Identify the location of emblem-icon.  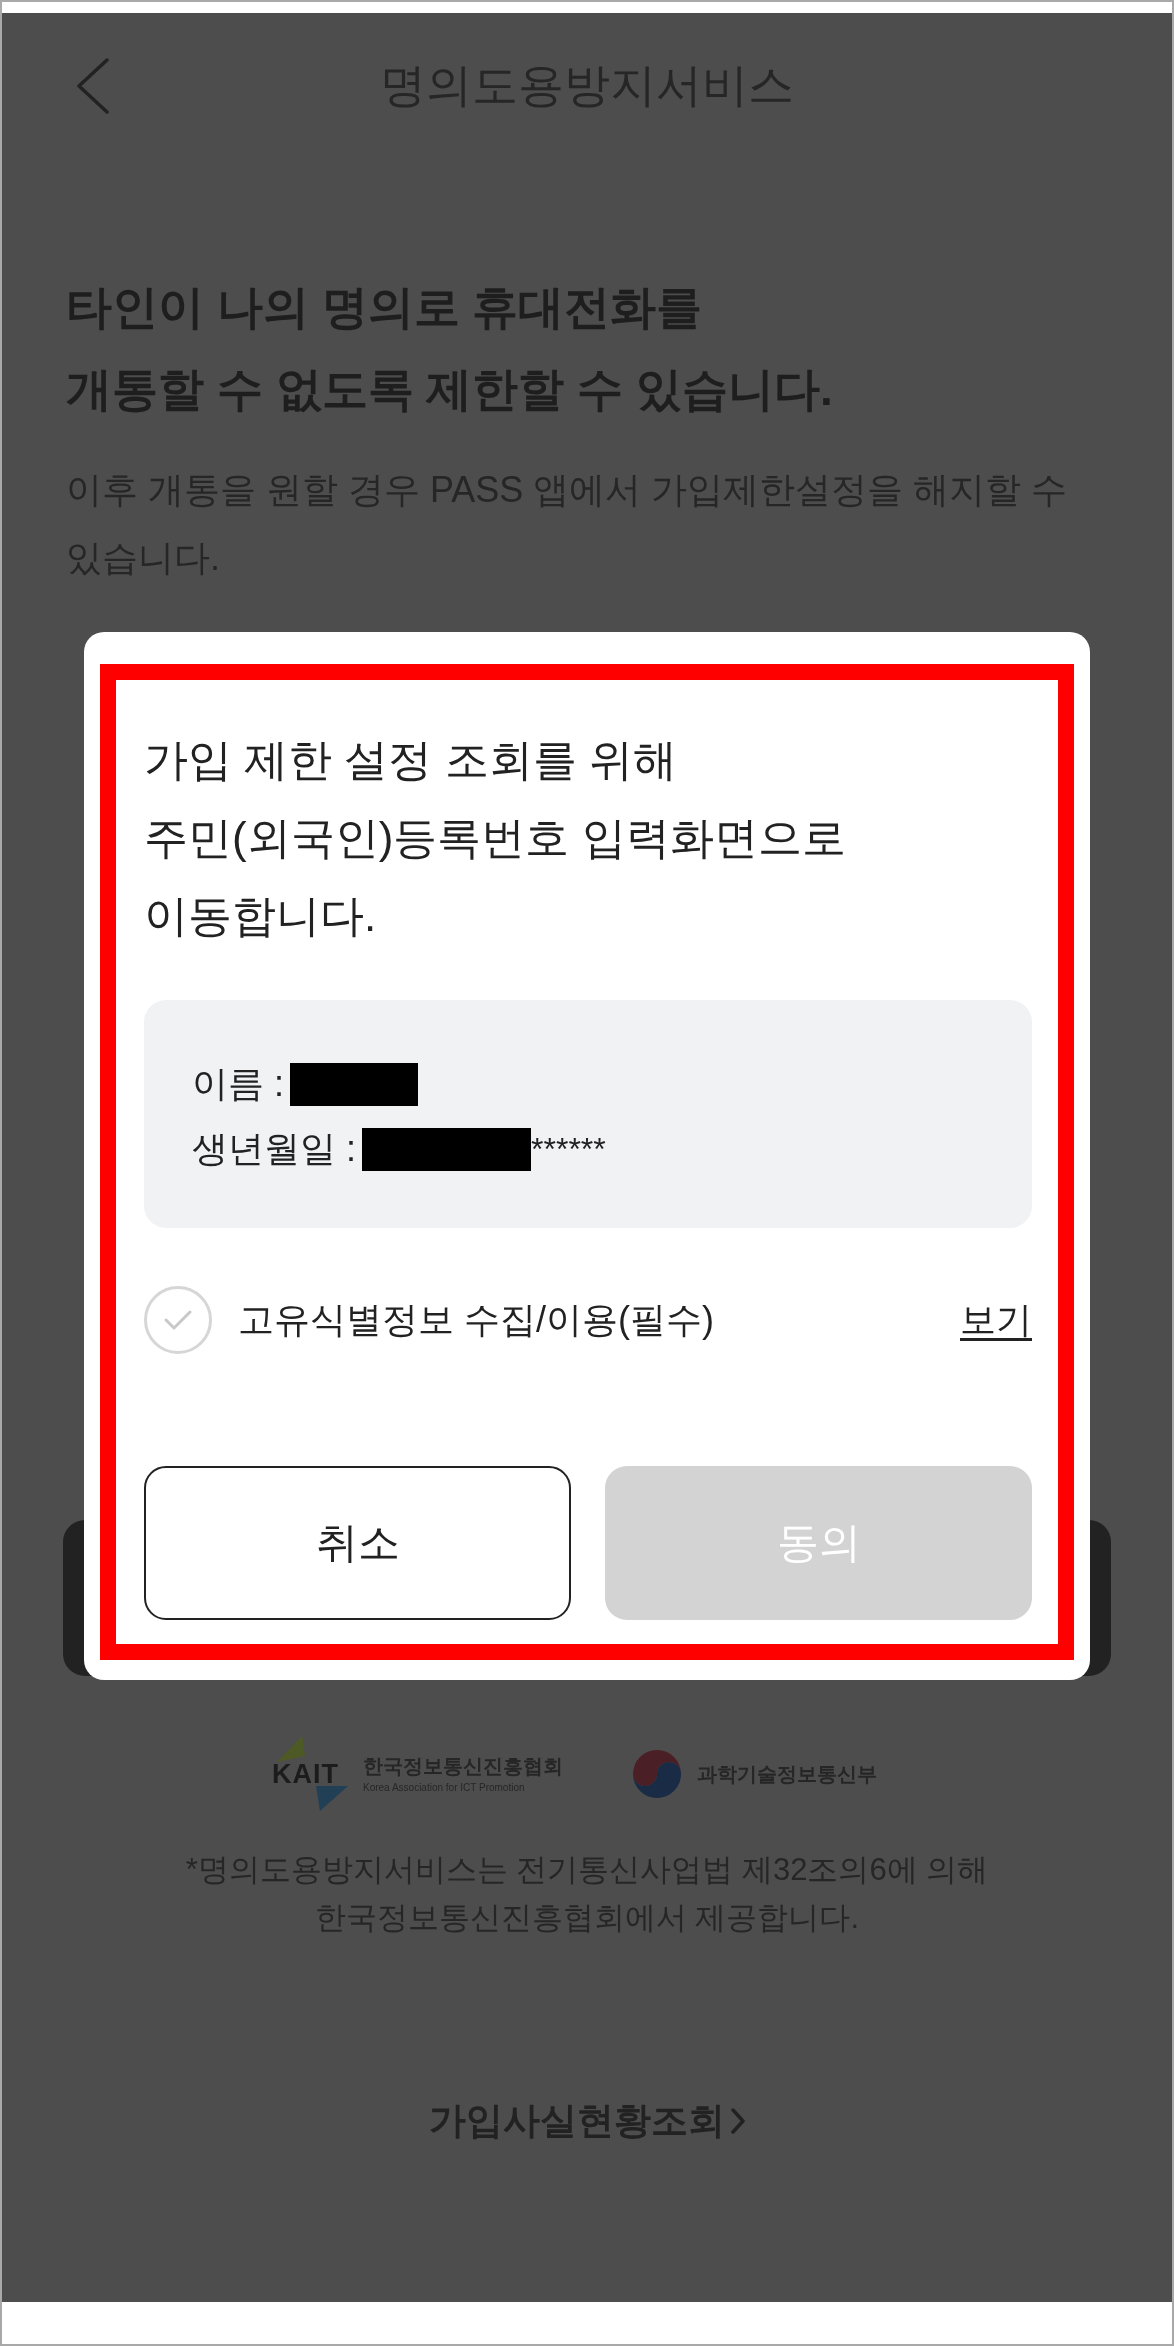
(657, 1773).